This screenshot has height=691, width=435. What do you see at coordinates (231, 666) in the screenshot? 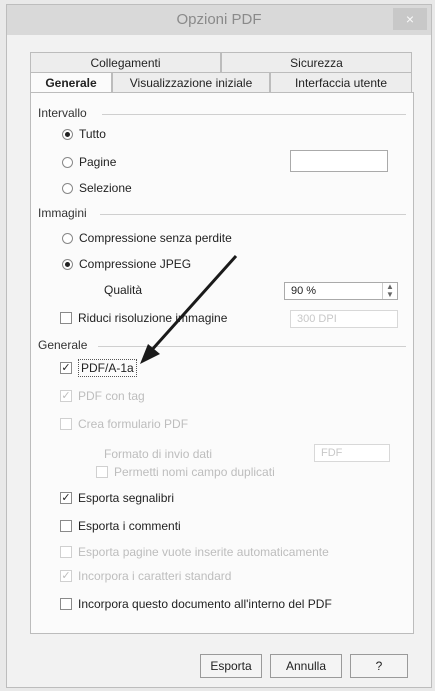
I see `export-button: Esporta` at bounding box center [231, 666].